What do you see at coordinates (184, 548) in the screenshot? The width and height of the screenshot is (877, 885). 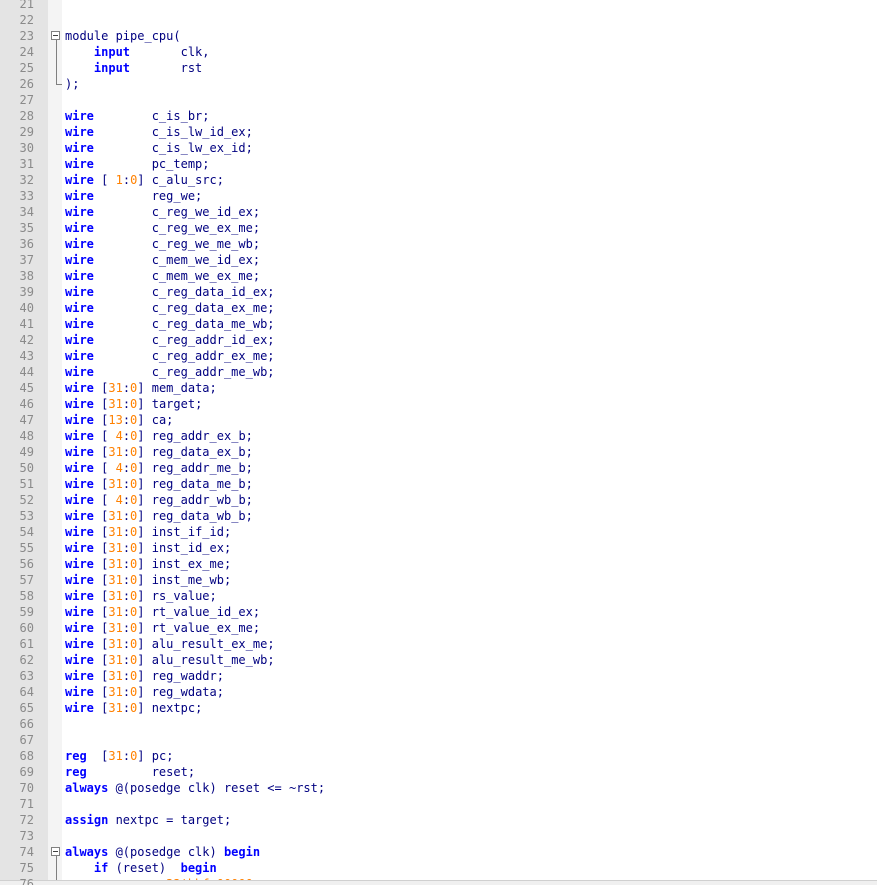 I see `code-token: ] inst_id_ex;` at bounding box center [184, 548].